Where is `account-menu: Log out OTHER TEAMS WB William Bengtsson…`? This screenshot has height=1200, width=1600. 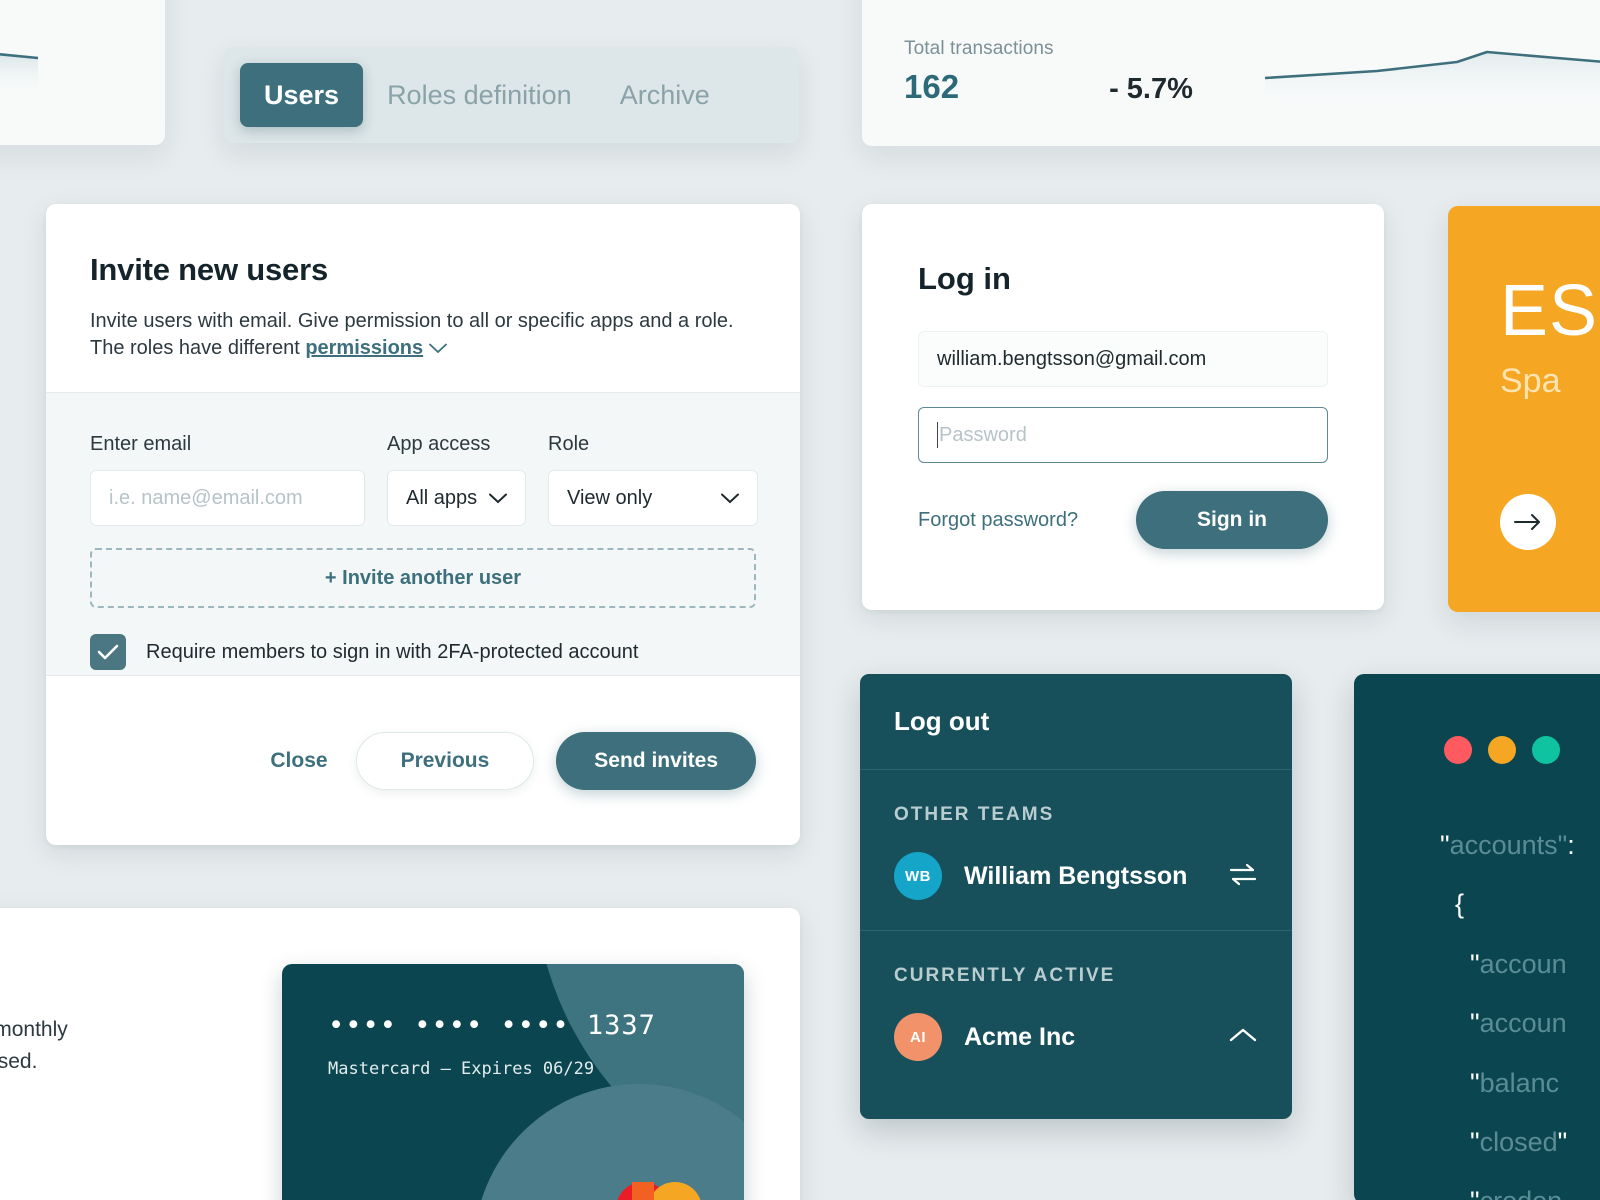 account-menu: Log out OTHER TEAMS WB William Bengtsson… is located at coordinates (1076, 896).